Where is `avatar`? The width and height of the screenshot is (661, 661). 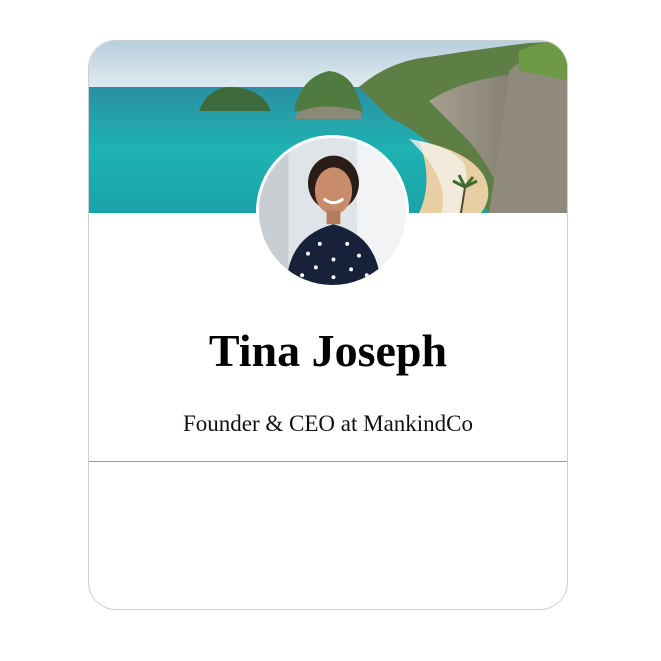
avatar is located at coordinates (332, 211).